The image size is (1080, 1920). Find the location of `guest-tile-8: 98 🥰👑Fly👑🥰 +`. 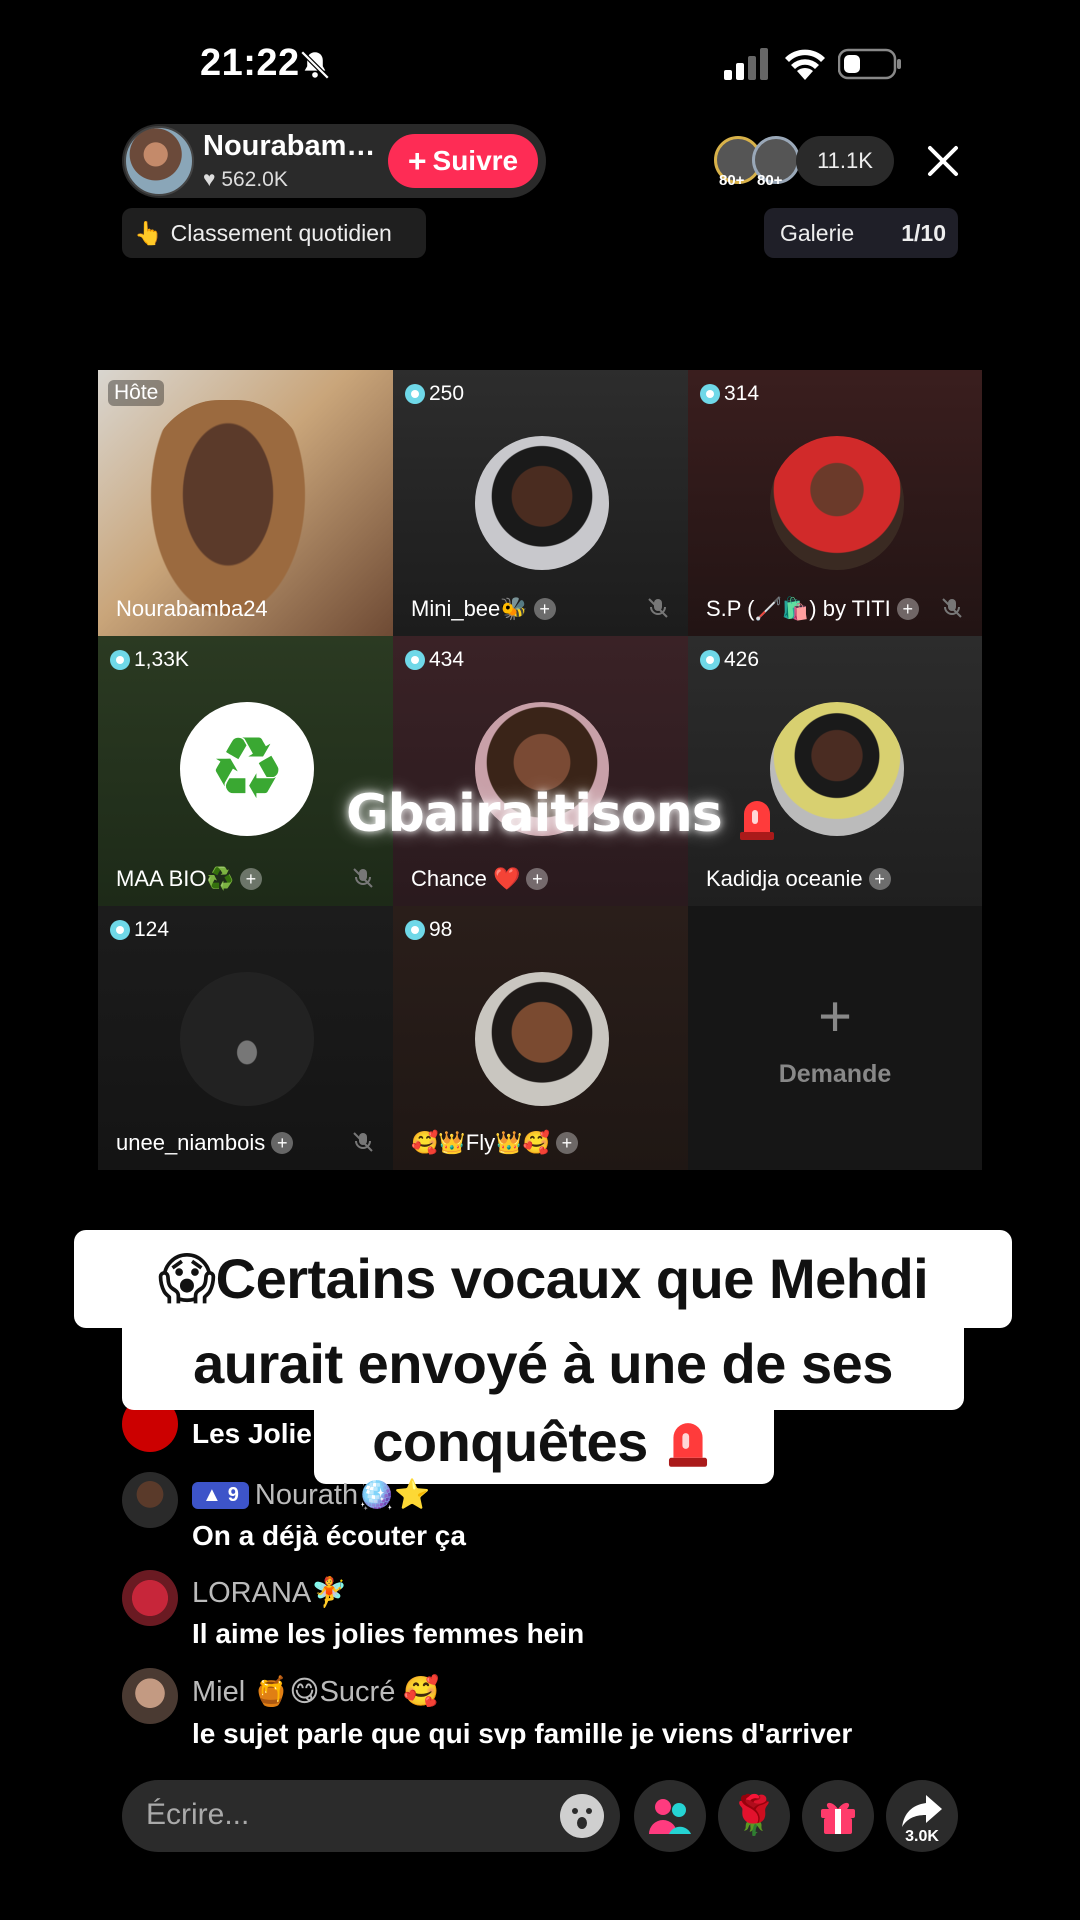

guest-tile-8: 98 🥰👑Fly👑🥰 + is located at coordinates (540, 1038).